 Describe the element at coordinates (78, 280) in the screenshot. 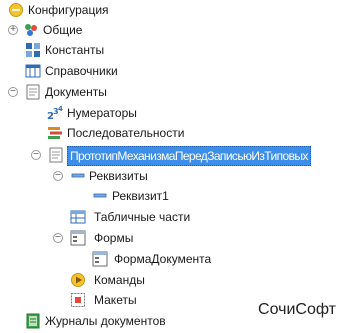

I see `commands-icon` at that location.